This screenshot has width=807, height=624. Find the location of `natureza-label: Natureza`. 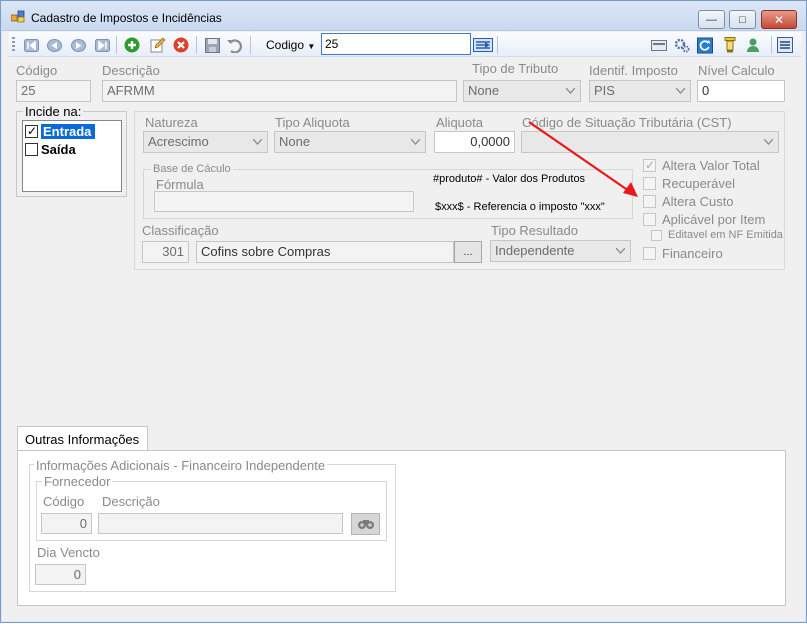

natureza-label: Natureza is located at coordinates (171, 122).